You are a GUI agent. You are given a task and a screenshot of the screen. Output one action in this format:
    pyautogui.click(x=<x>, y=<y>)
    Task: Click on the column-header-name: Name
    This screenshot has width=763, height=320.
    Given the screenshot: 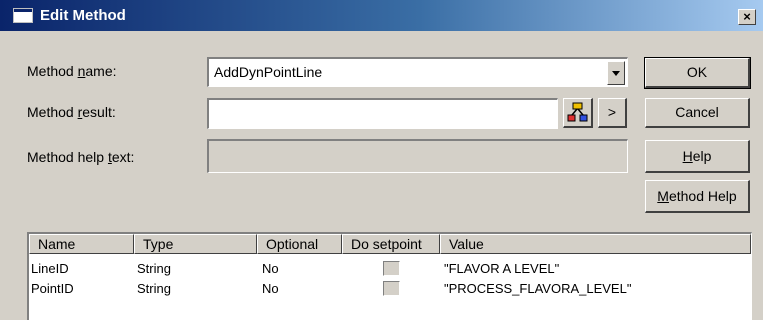 What is the action you would take?
    pyautogui.click(x=81, y=244)
    